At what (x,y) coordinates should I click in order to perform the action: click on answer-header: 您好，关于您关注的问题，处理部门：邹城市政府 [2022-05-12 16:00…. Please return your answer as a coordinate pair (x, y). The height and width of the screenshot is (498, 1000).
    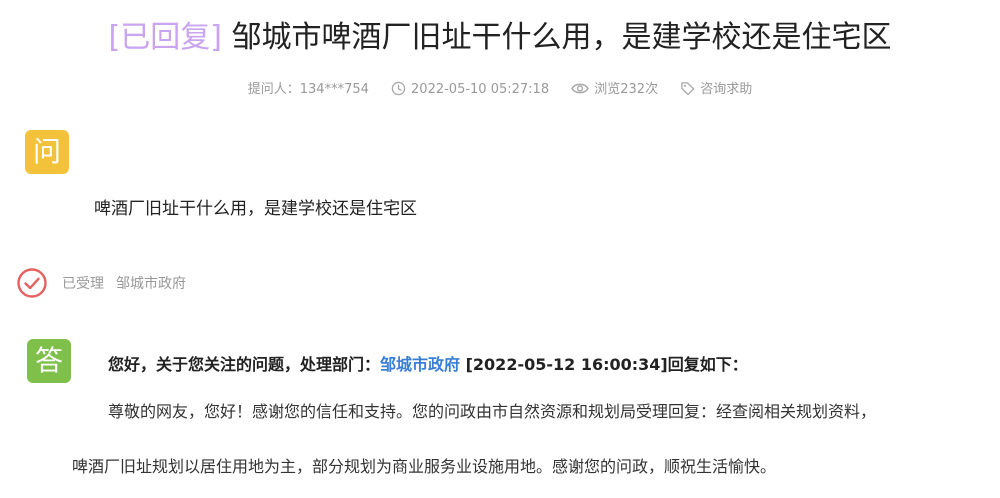
    Looking at the image, I should click on (428, 365).